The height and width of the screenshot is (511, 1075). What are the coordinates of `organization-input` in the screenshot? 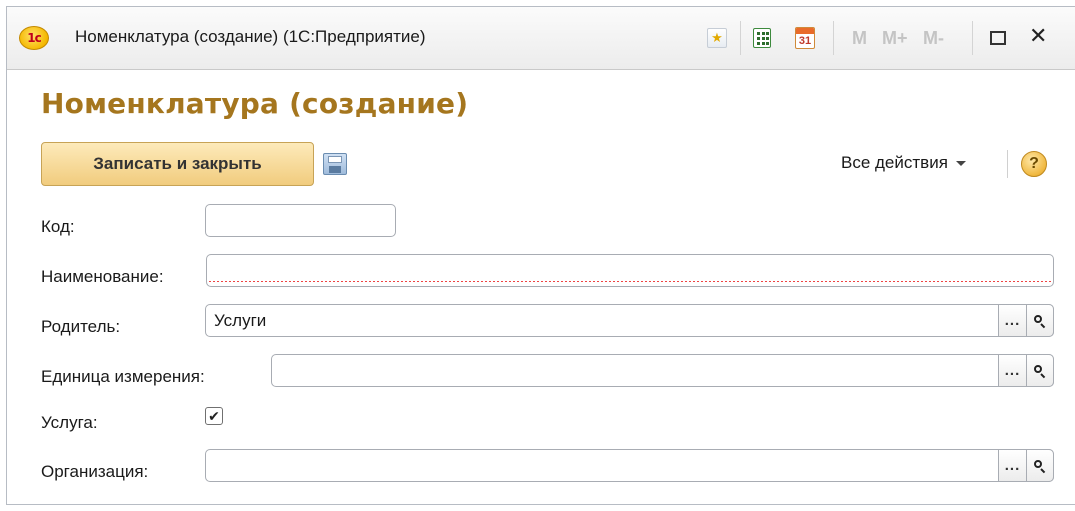 It's located at (629, 465).